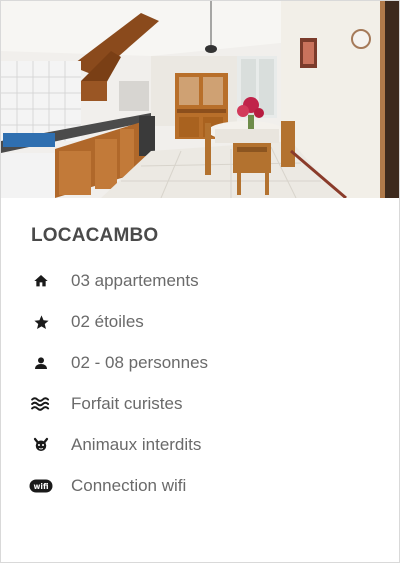  Describe the element at coordinates (136, 444) in the screenshot. I see `feature-label: Animaux interdits` at that location.